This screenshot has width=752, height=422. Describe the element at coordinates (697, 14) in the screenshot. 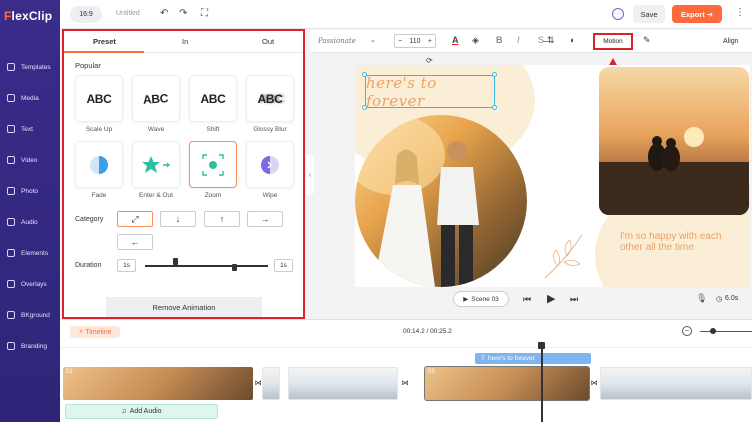

I see `export-button: Export ➜` at that location.